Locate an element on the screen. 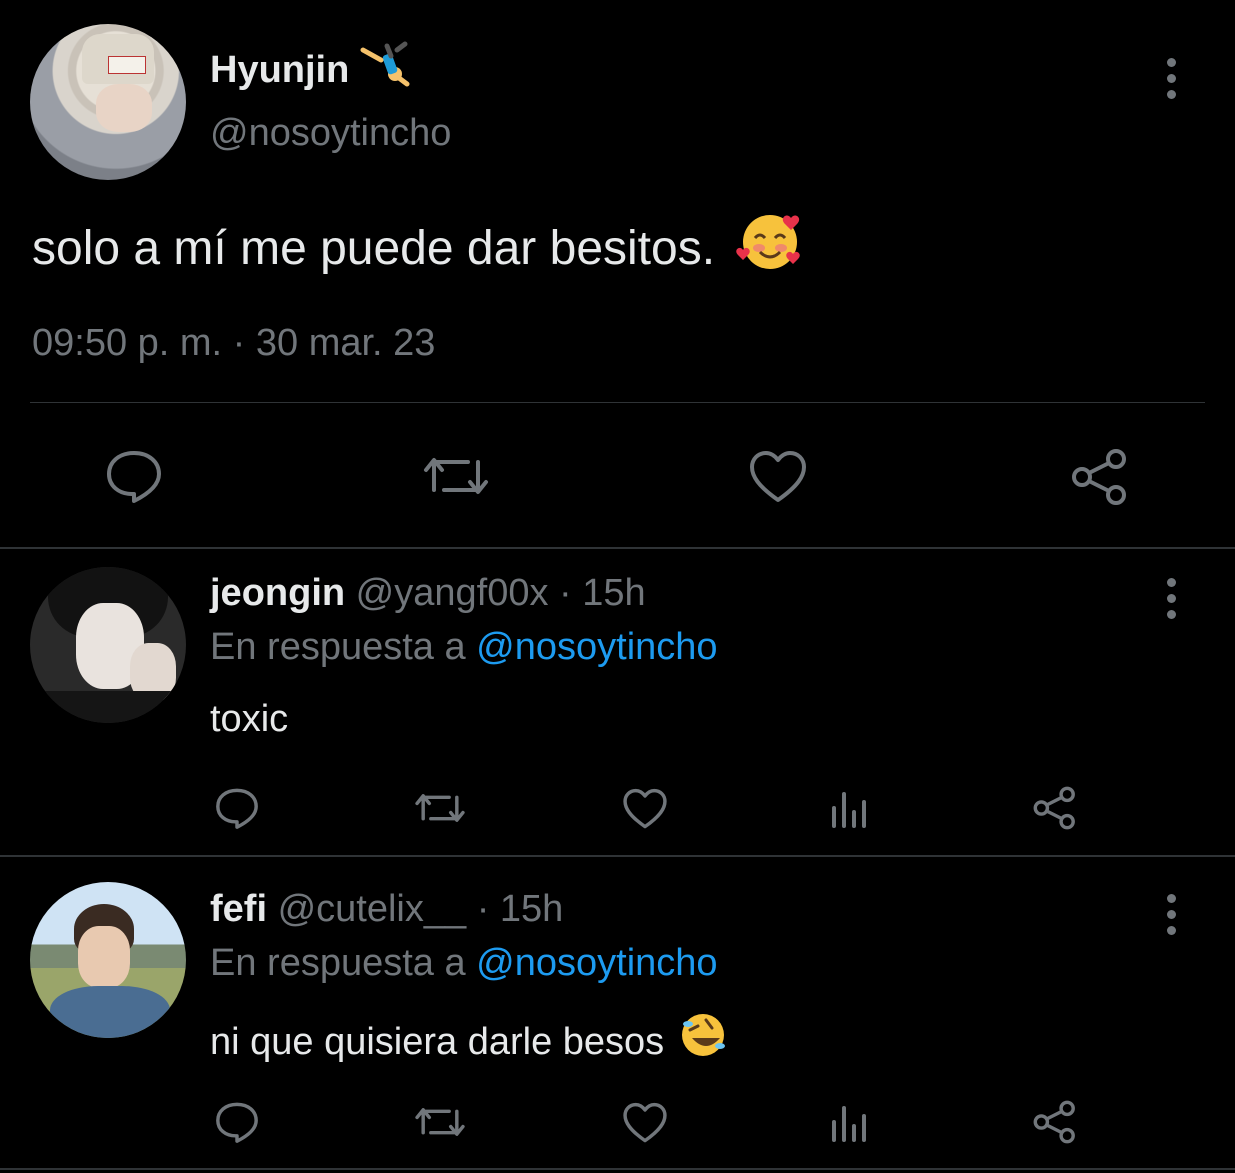 The height and width of the screenshot is (1173, 1235). rolling-on-the-floor-laughing-icon is located at coordinates (703, 1041).